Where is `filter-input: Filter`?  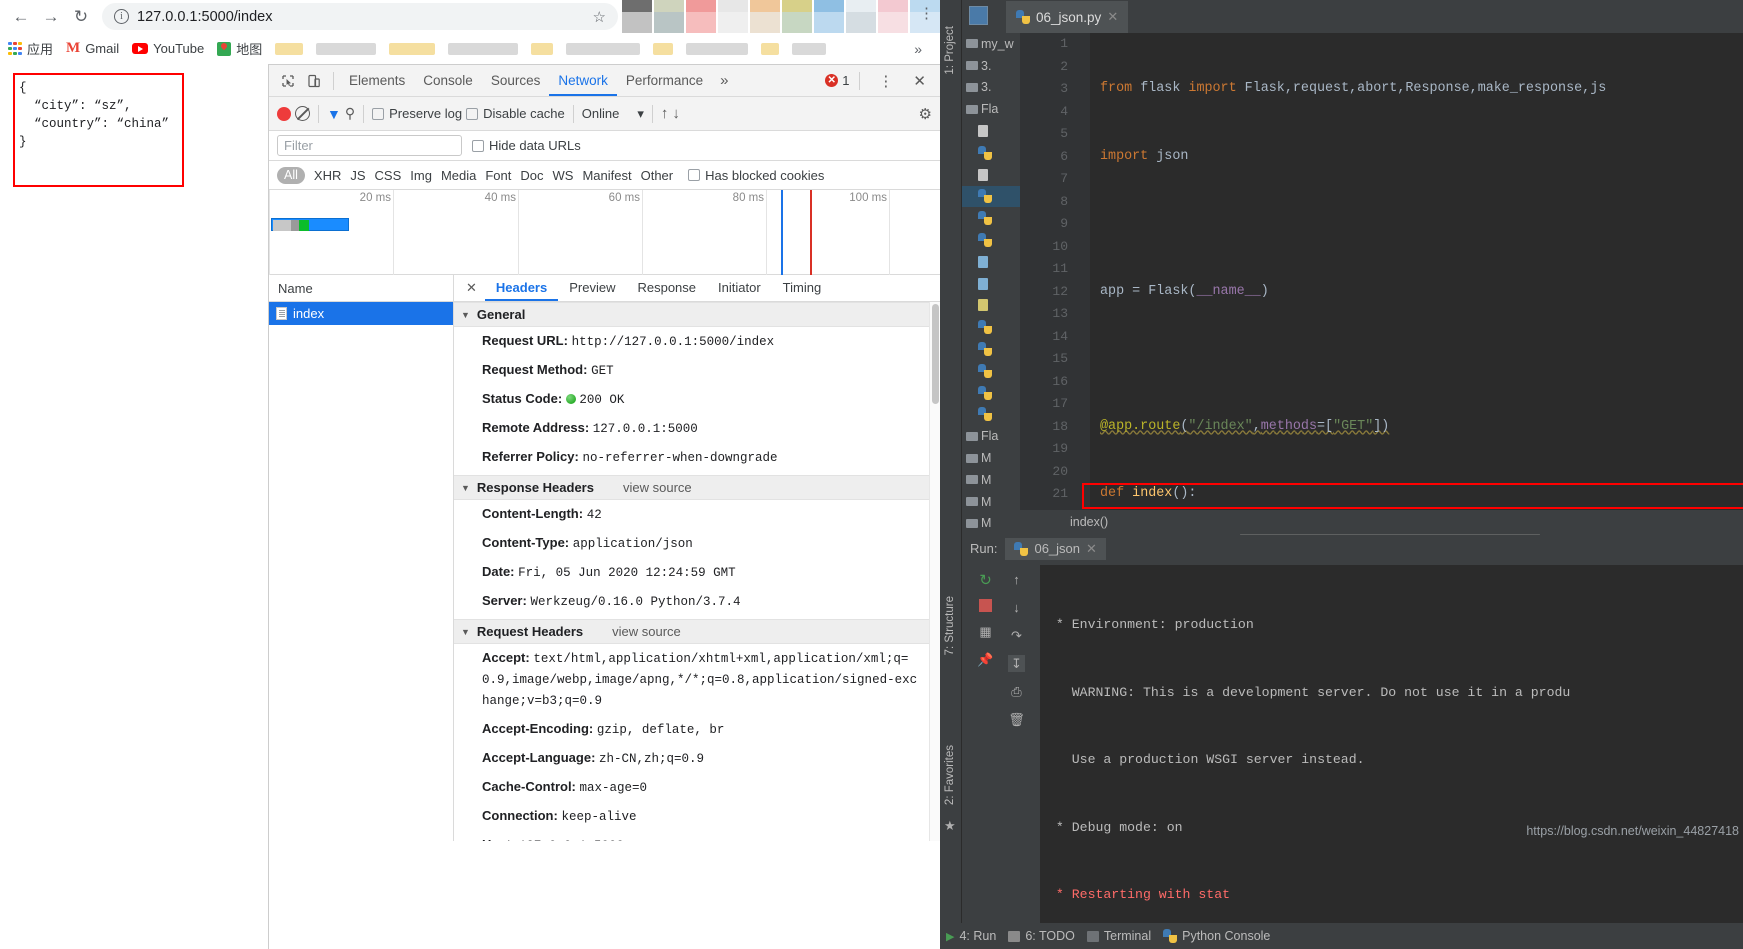
filter-input: Filter is located at coordinates (369, 145).